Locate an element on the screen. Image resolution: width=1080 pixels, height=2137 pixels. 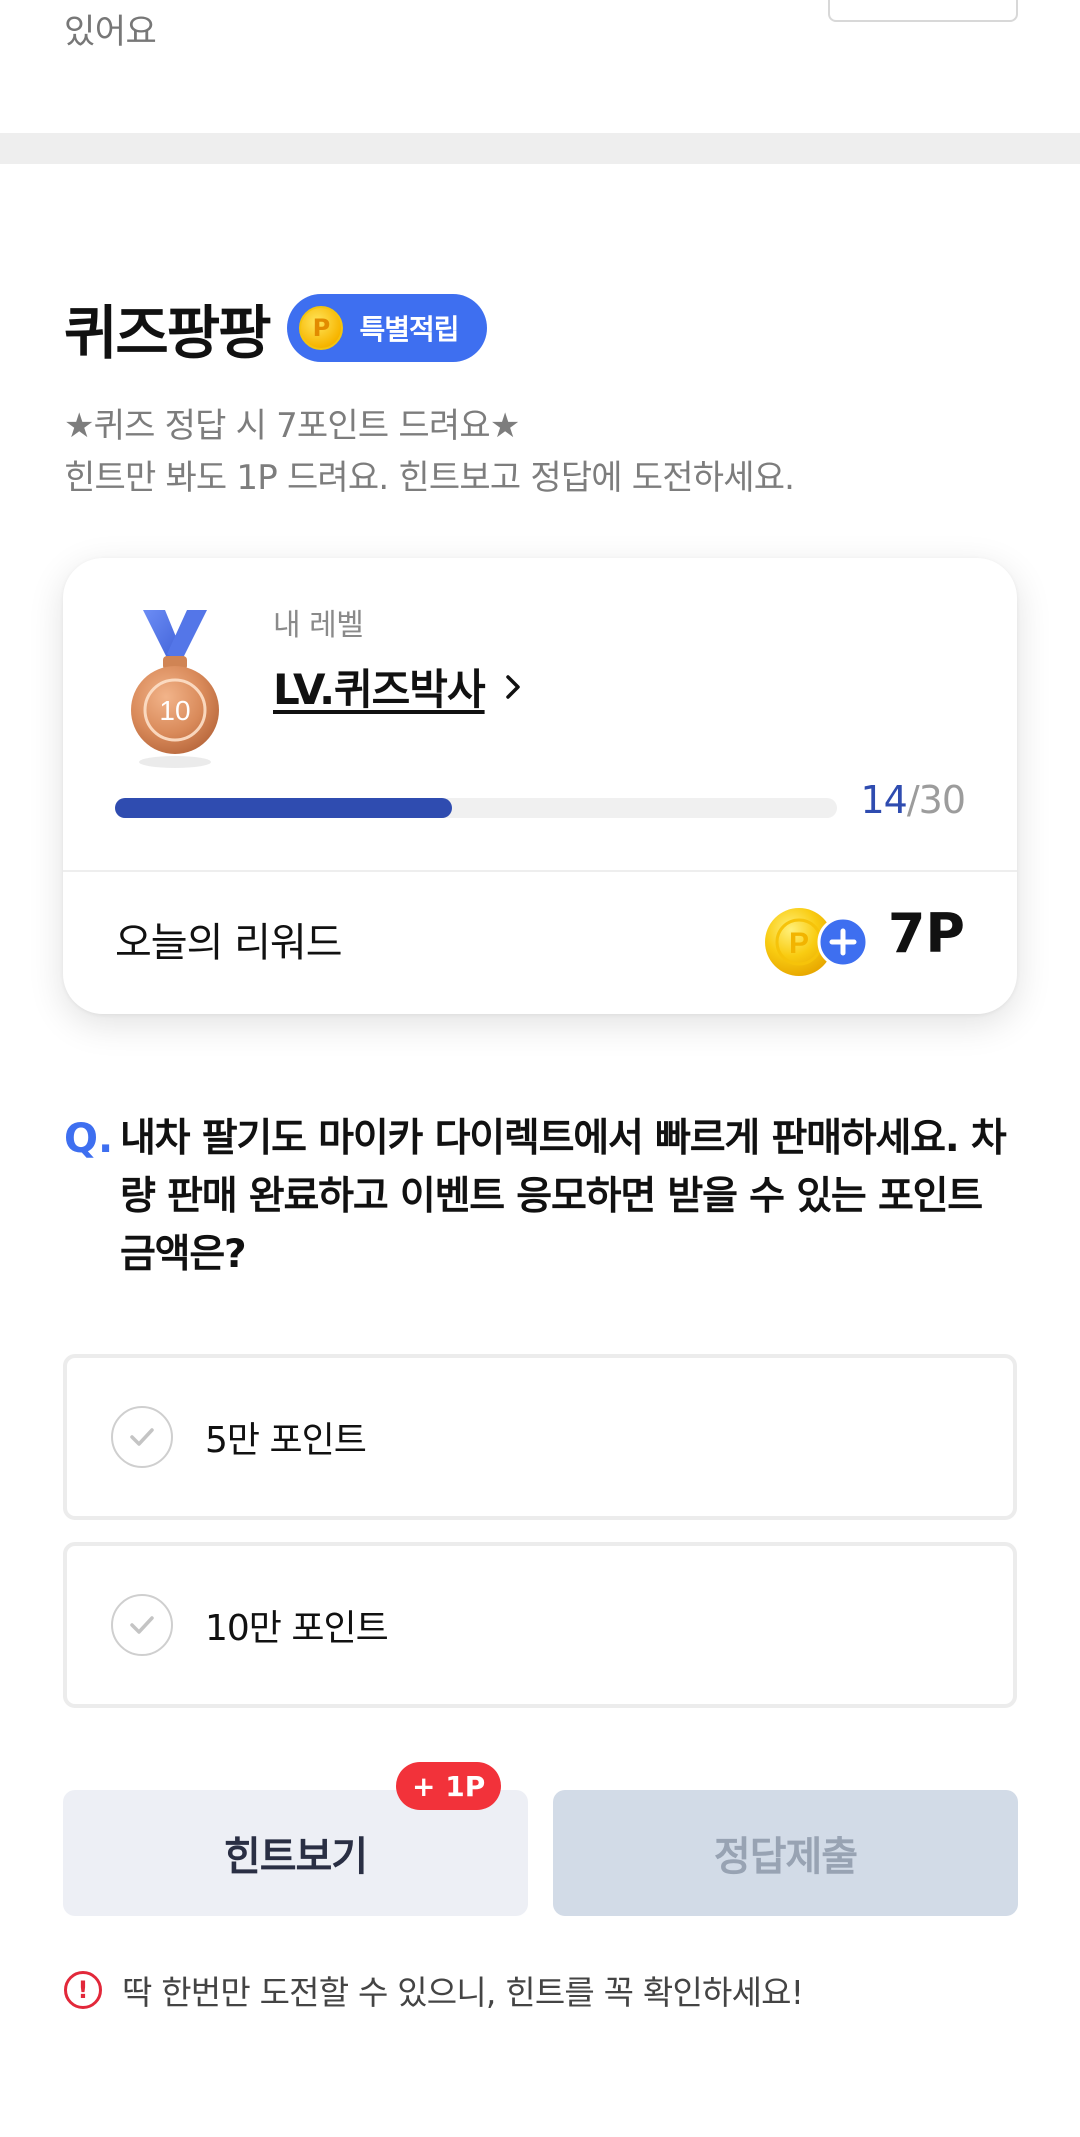
svg-text: P is located at coordinates (799, 943).